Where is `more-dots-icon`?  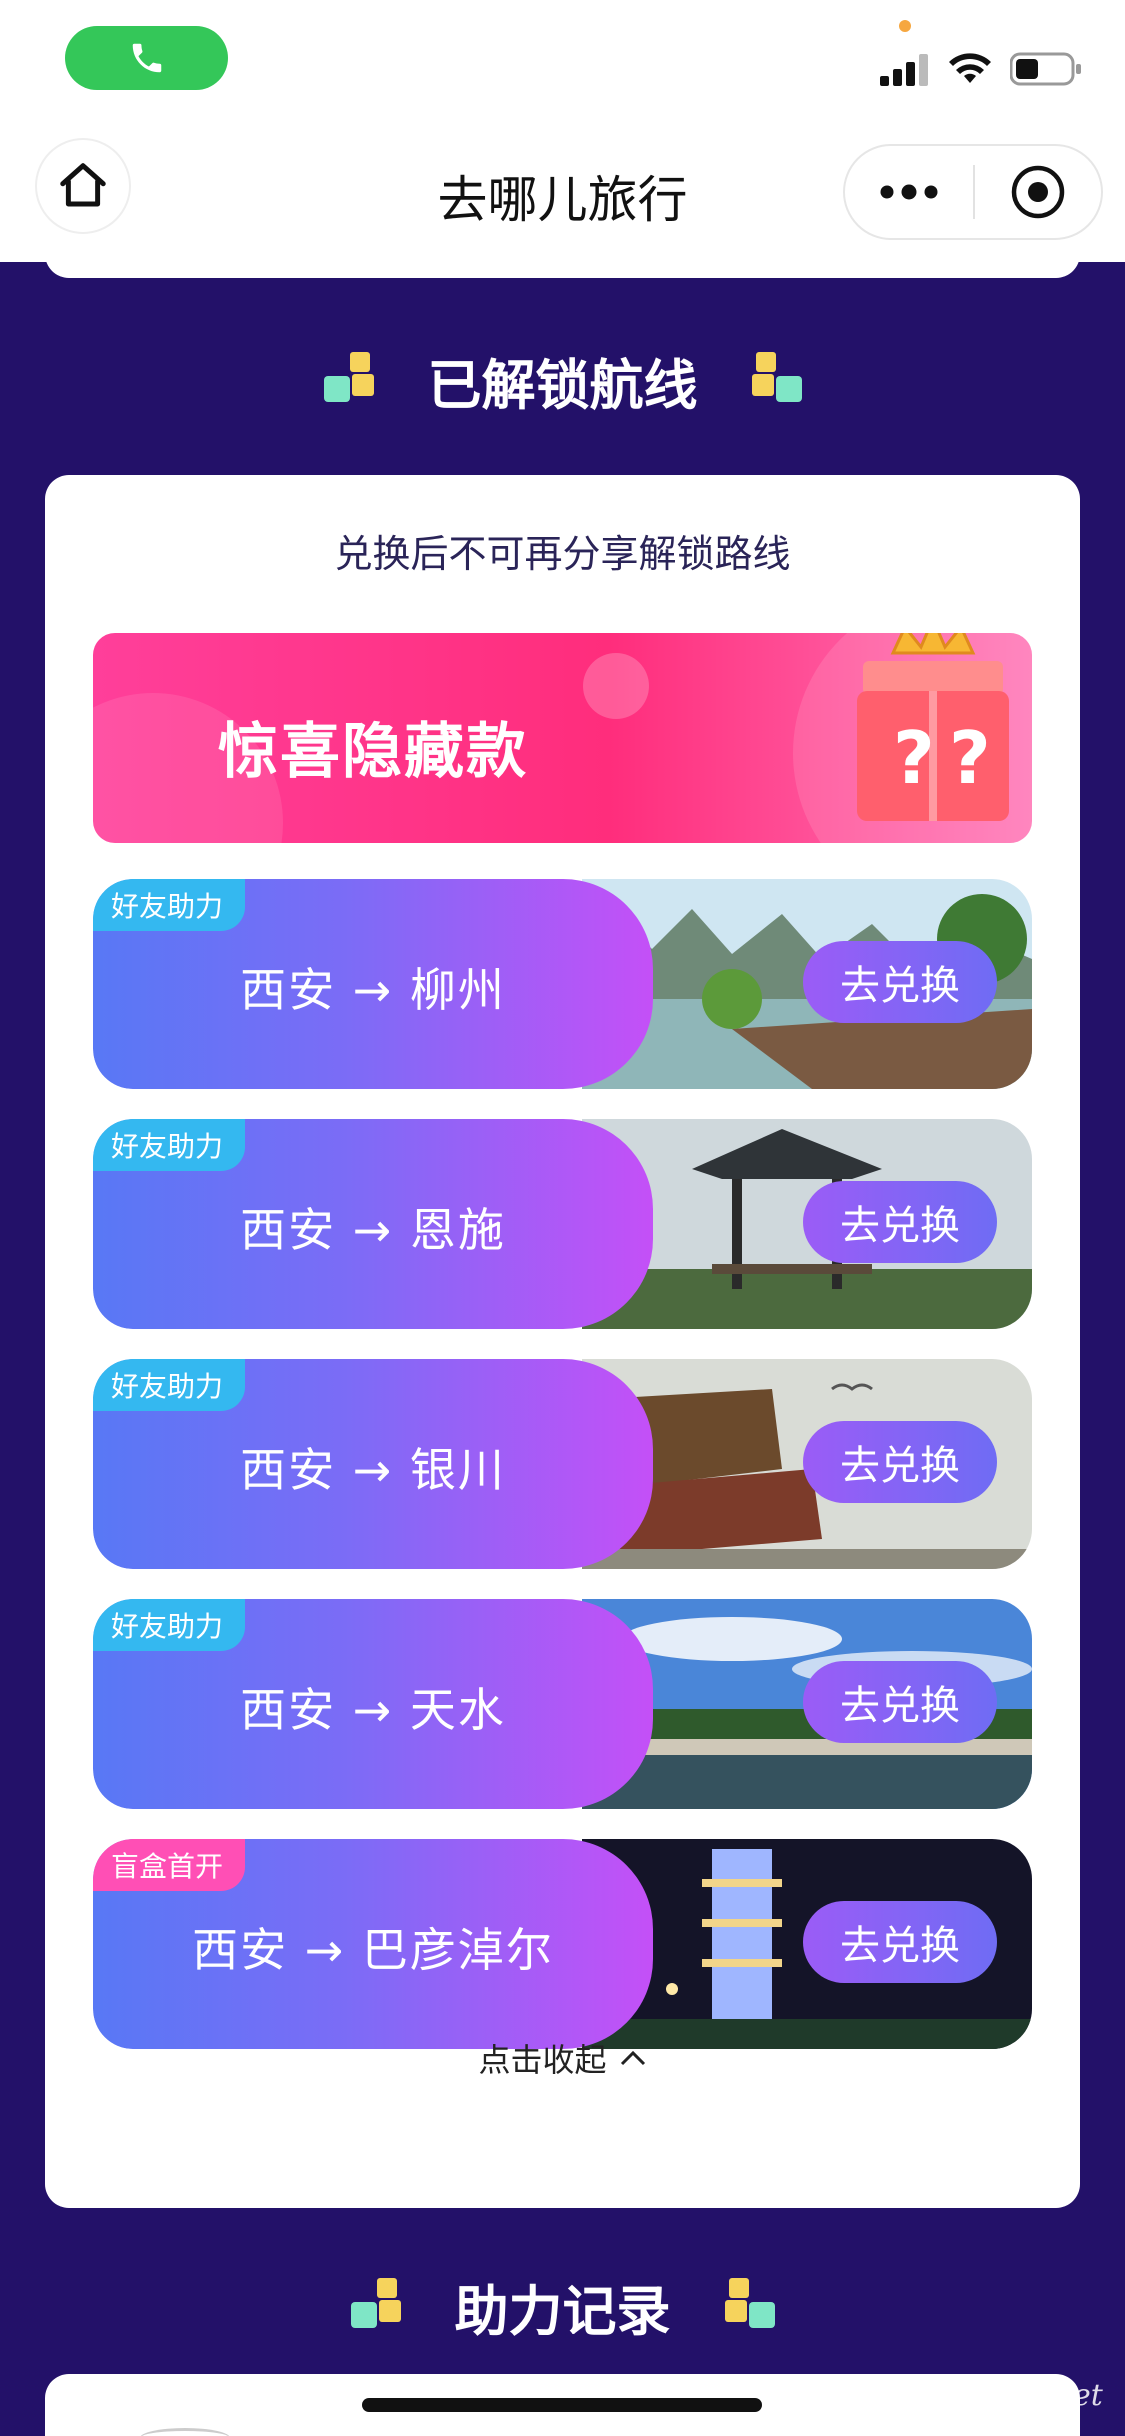 more-dots-icon is located at coordinates (909, 192).